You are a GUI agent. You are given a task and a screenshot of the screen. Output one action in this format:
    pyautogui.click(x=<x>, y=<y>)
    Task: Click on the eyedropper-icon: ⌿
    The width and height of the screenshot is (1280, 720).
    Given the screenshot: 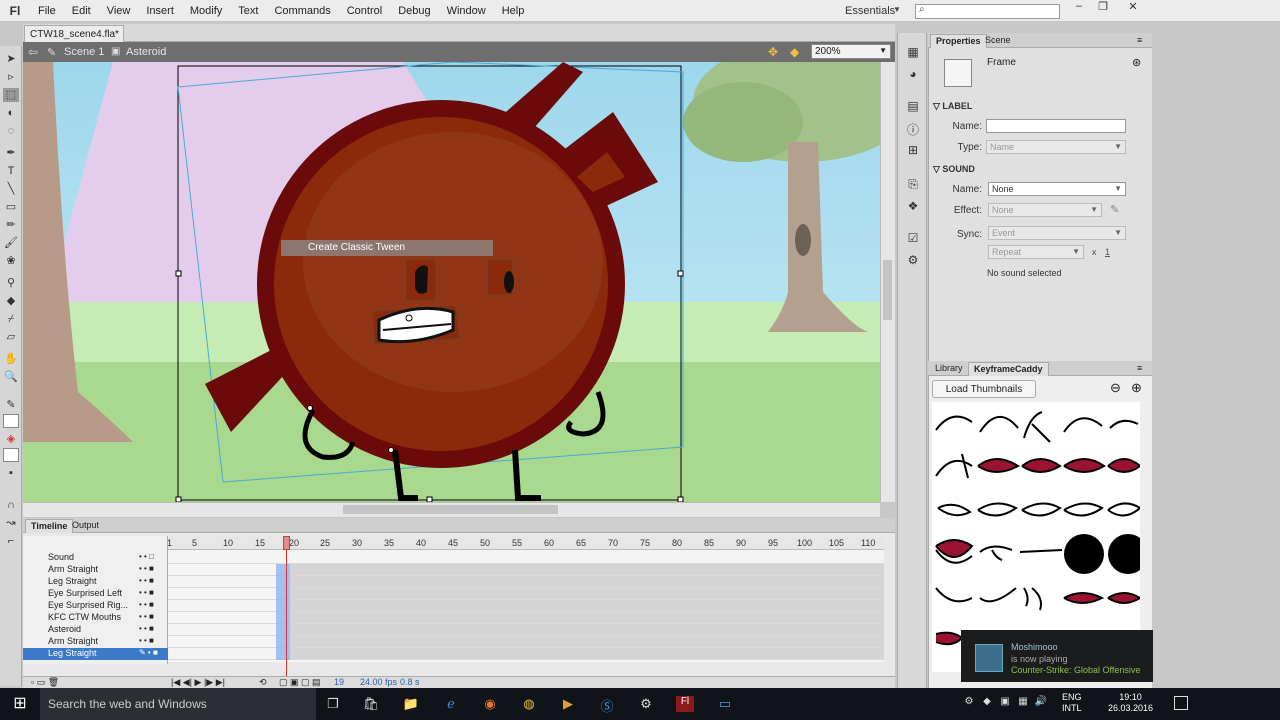 What is the action you would take?
    pyautogui.click(x=11, y=319)
    